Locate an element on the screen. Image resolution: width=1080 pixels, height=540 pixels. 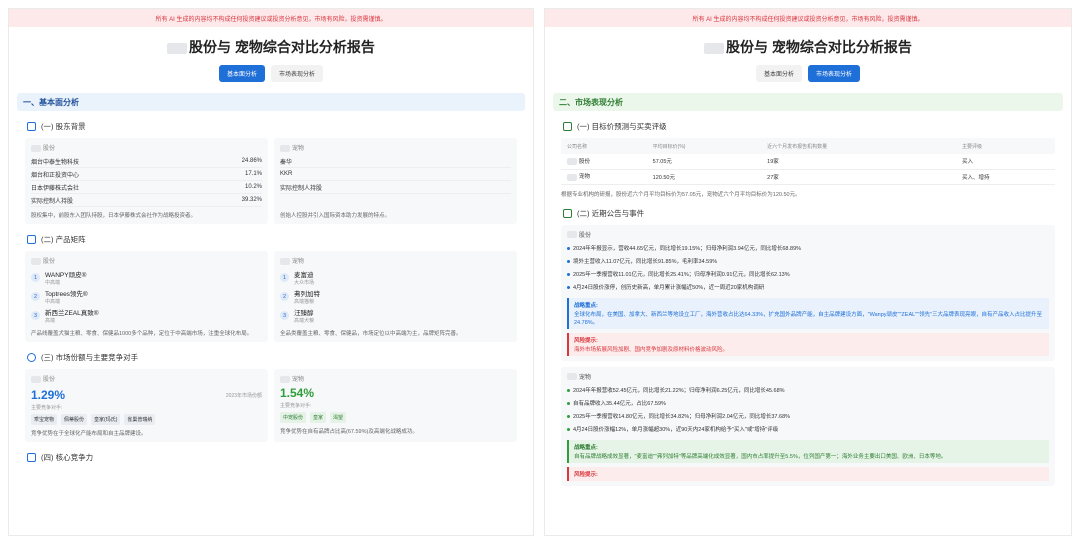
shareholder-row: KKR is located at coordinates (395, 174).